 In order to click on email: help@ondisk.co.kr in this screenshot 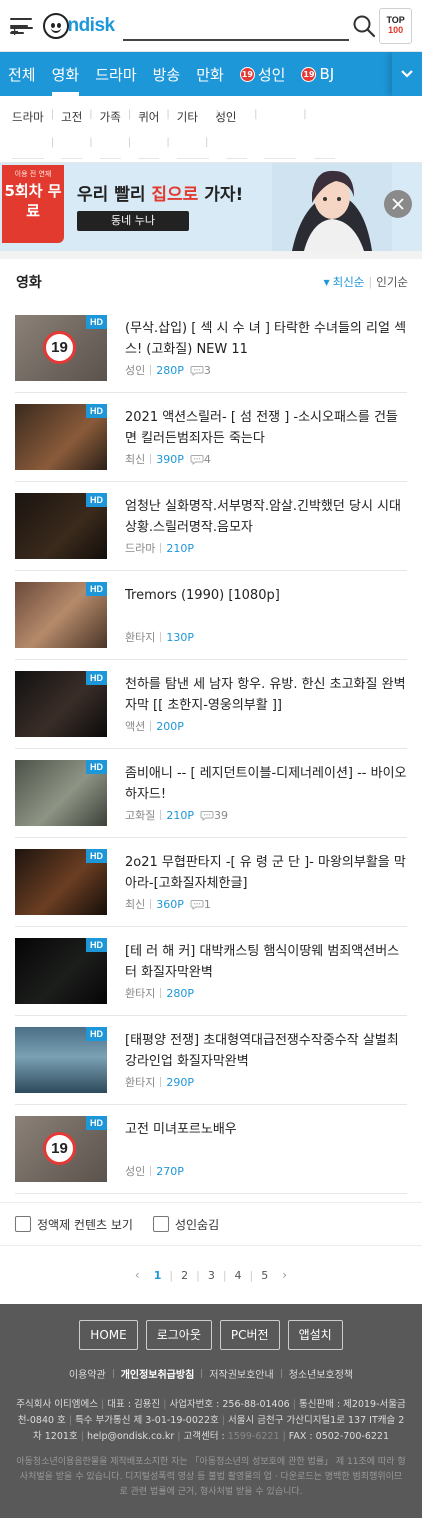, I will do `click(130, 1436)`.